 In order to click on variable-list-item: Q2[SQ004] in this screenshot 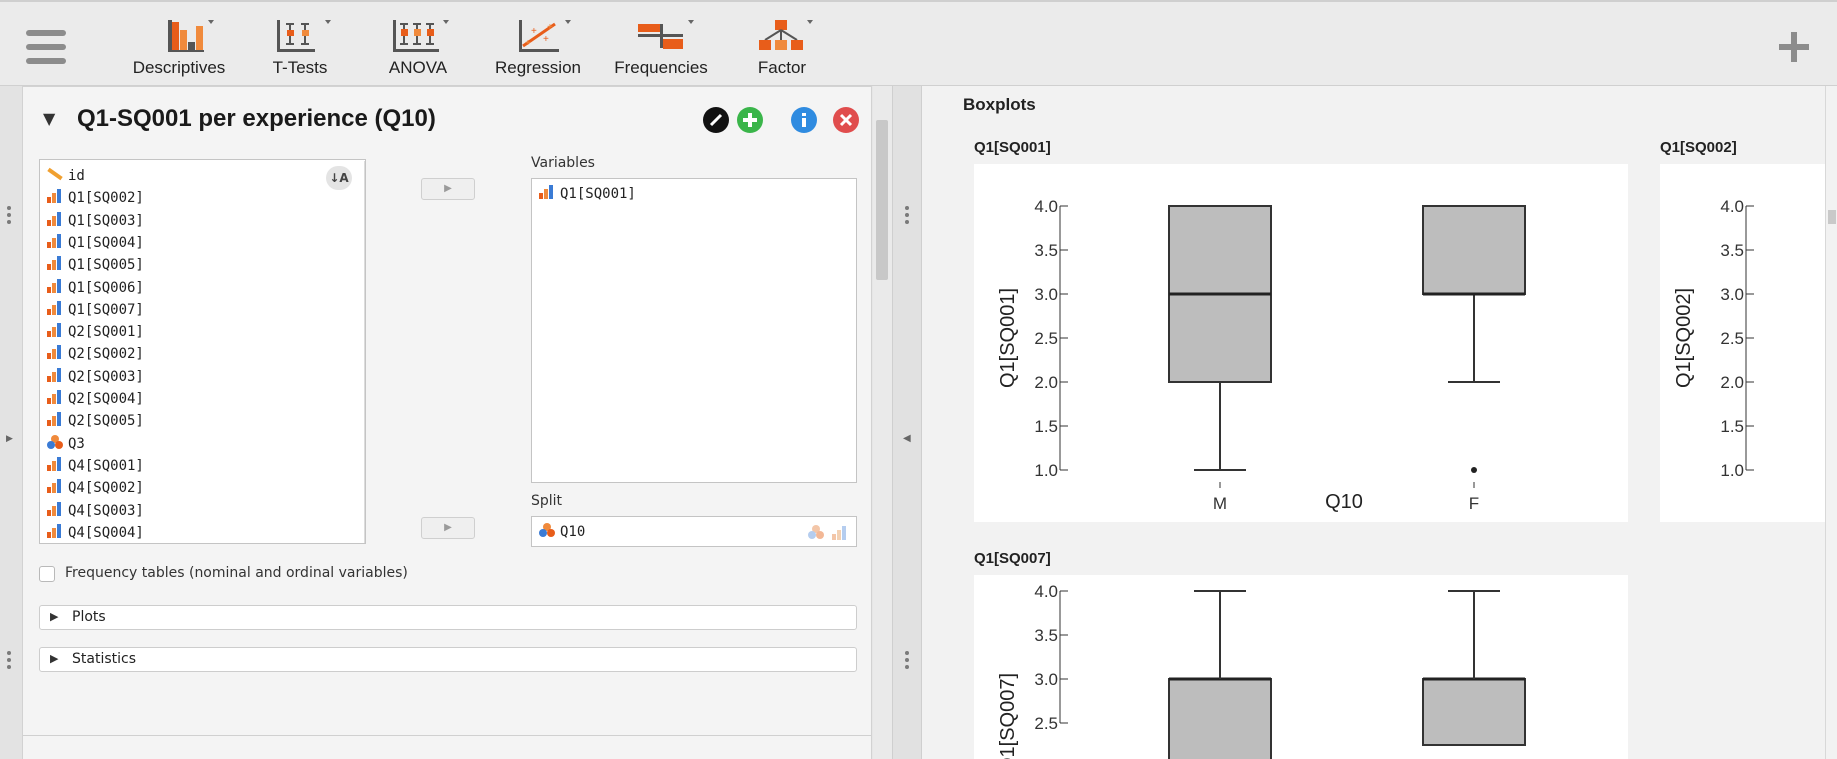, I will do `click(95, 399)`.